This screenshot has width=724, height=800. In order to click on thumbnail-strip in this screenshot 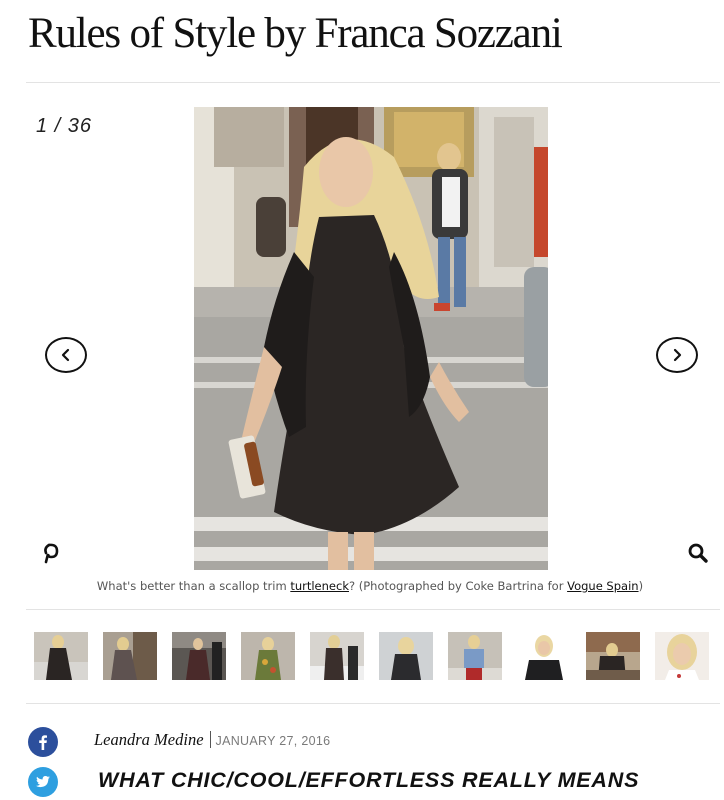, I will do `click(374, 656)`.